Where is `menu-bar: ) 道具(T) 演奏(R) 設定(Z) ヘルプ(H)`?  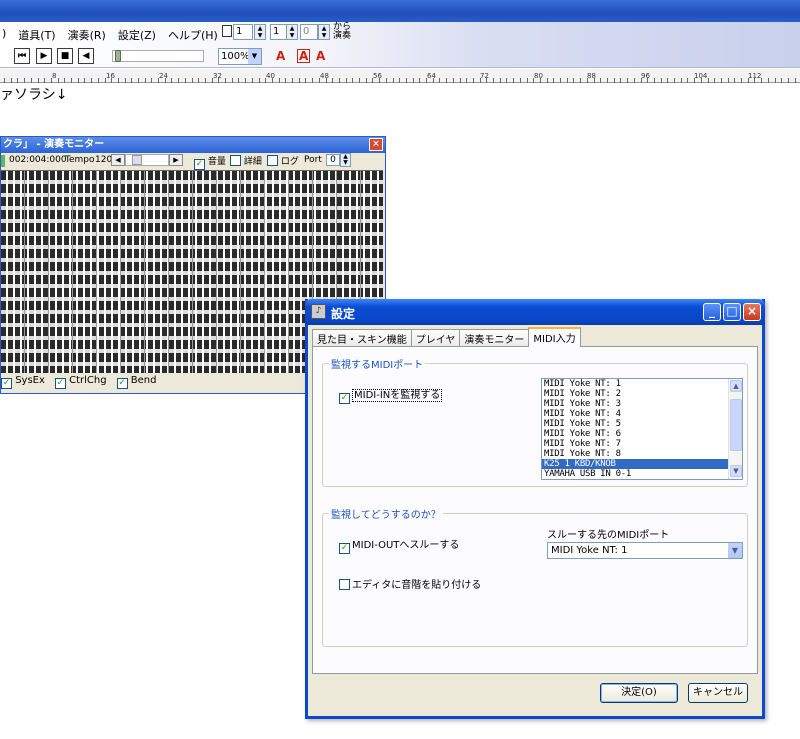
menu-bar: ) 道具(T) 演奏(R) 設定(Z) ヘルプ(H) is located at coordinates (112, 35).